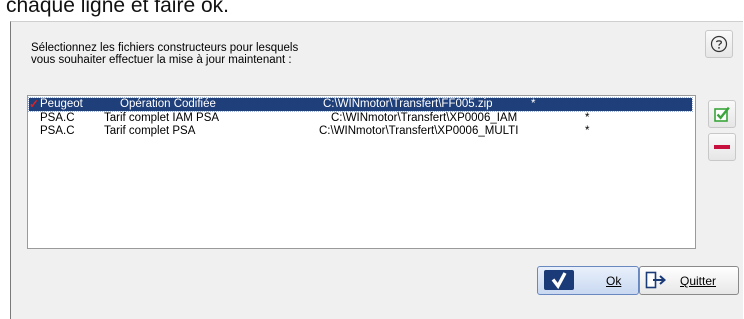 This screenshot has height=319, width=744. What do you see at coordinates (162, 118) in the screenshot?
I see `row-description: Tarif complet IAM PSA` at bounding box center [162, 118].